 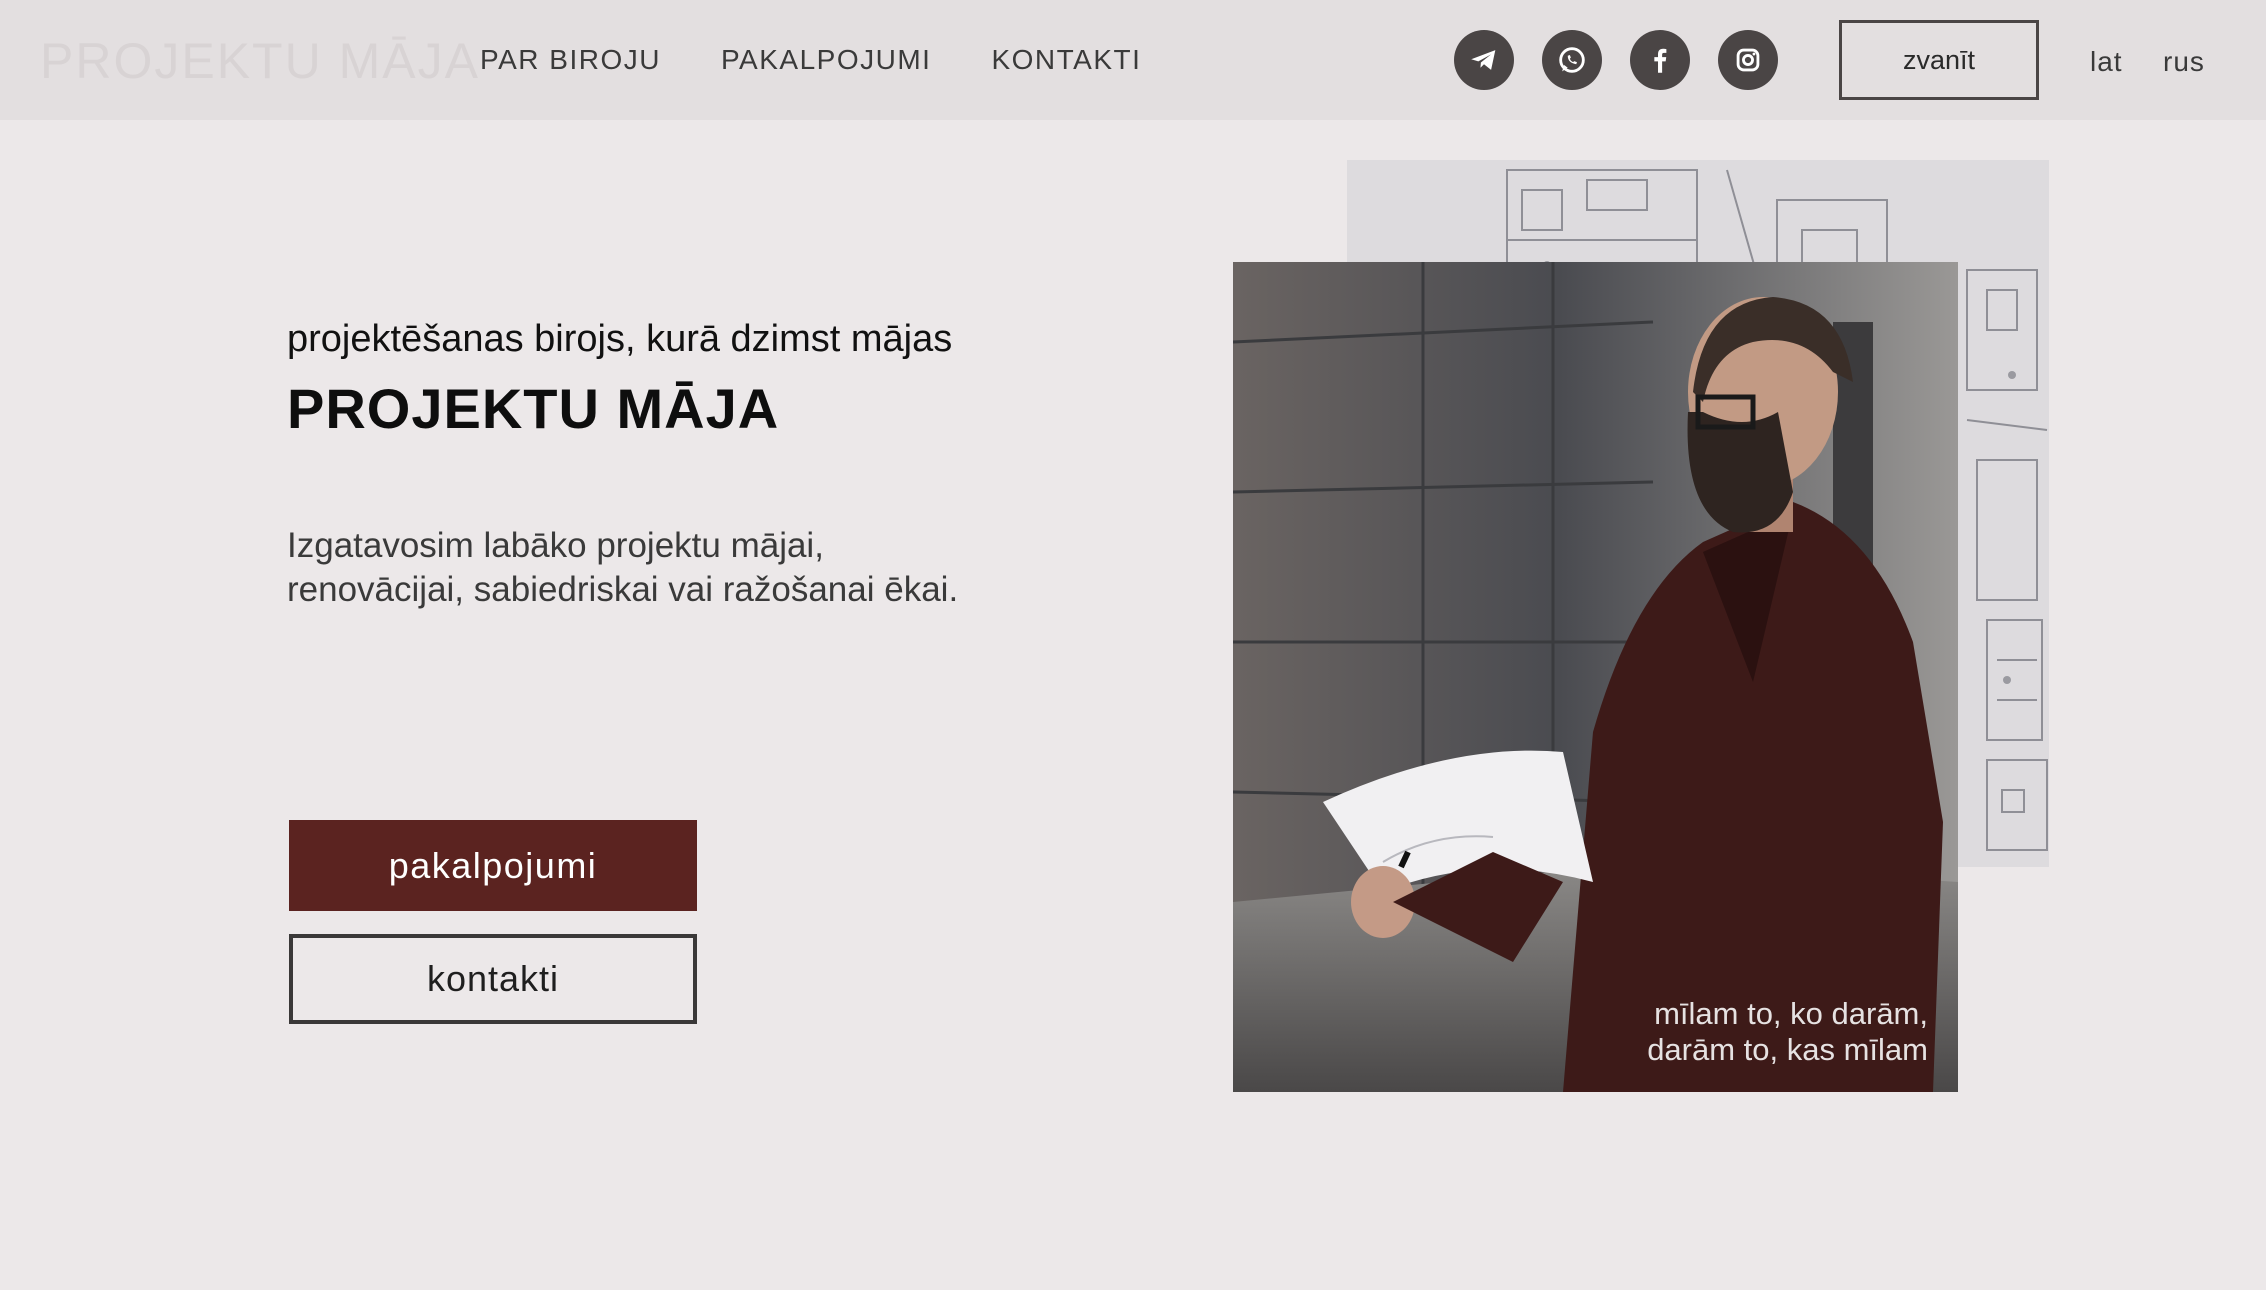 I want to click on telegram-icon-glyph, so click(x=1483, y=60).